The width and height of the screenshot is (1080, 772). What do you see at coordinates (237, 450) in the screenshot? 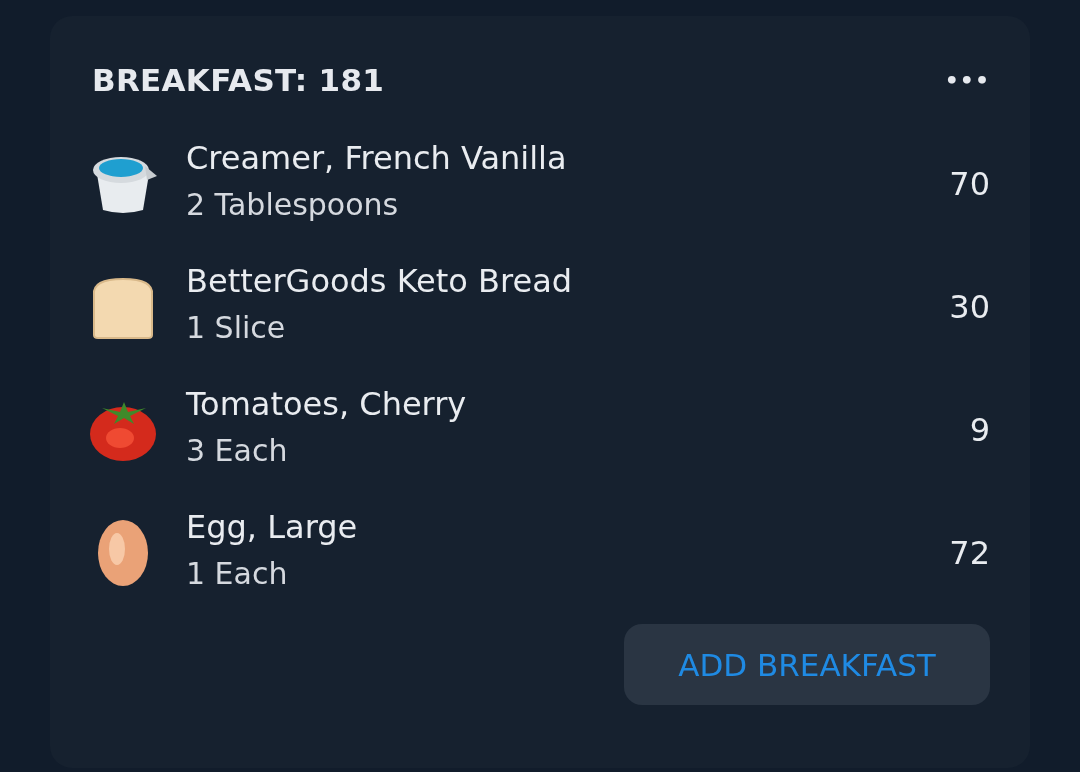
I see `food-serving: 3 Each` at bounding box center [237, 450].